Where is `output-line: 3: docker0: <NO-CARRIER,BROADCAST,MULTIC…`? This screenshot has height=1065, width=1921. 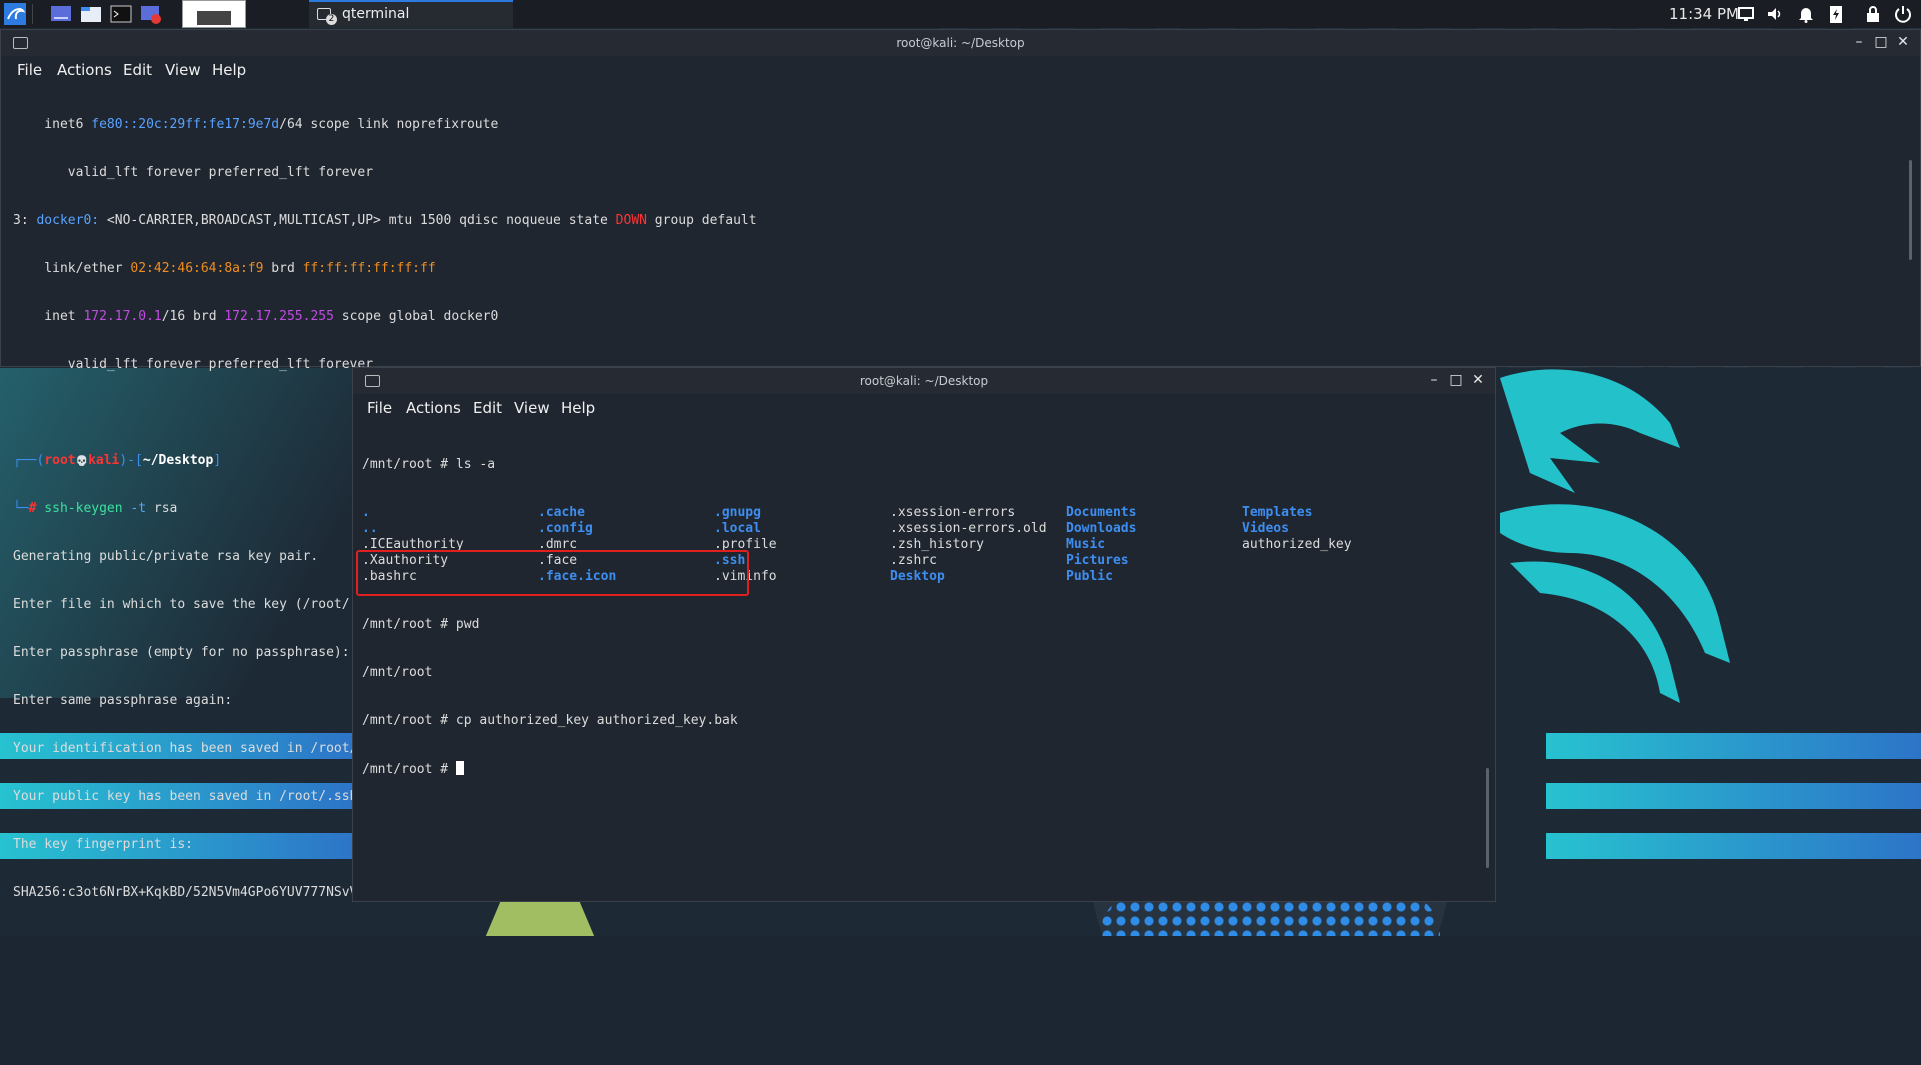
output-line: 3: docker0: <NO-CARRIER,BROADCAST,MULTIC… is located at coordinates (960, 221).